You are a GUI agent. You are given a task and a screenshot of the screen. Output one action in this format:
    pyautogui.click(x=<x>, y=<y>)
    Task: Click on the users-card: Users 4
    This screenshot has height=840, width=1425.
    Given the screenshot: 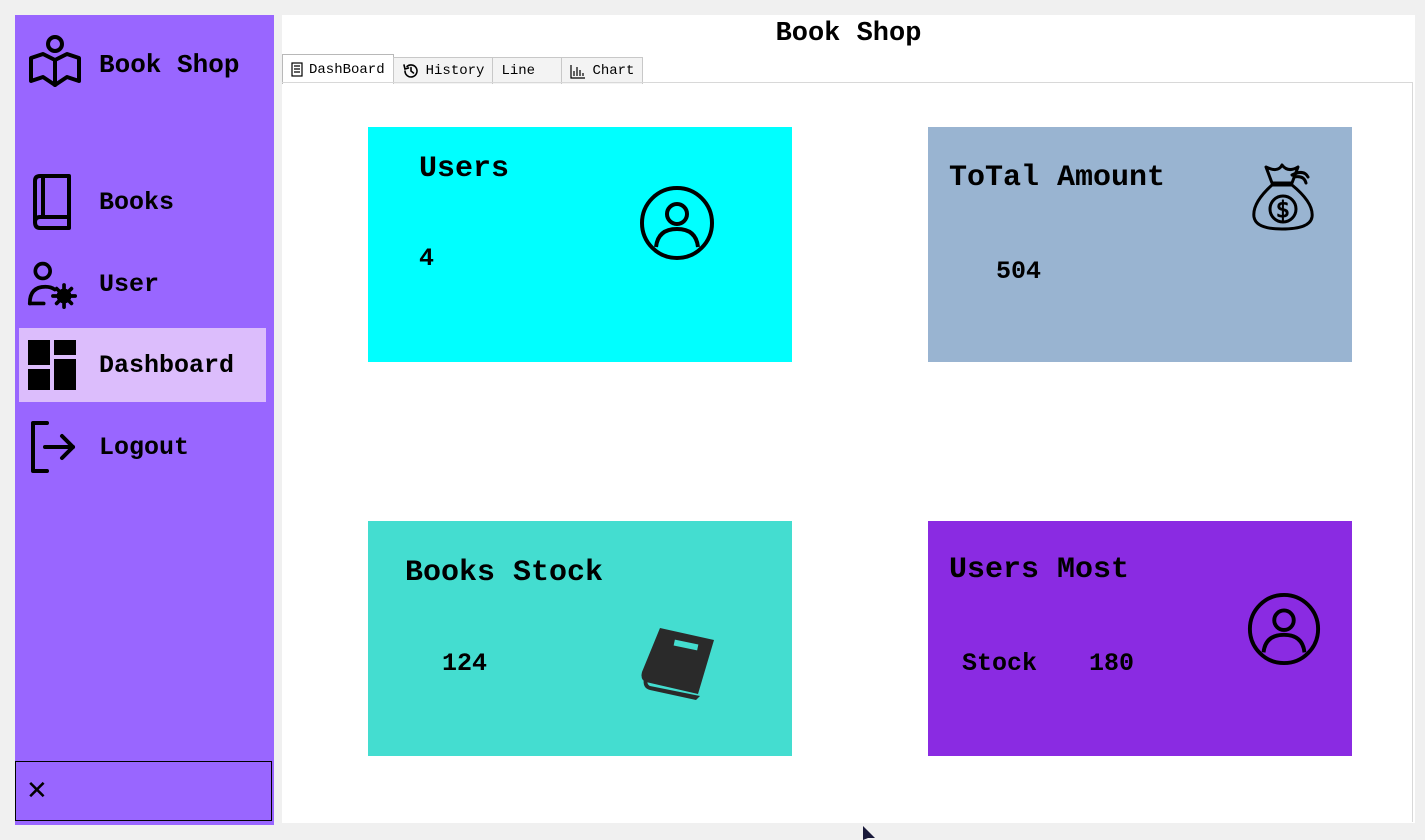 What is the action you would take?
    pyautogui.click(x=580, y=244)
    